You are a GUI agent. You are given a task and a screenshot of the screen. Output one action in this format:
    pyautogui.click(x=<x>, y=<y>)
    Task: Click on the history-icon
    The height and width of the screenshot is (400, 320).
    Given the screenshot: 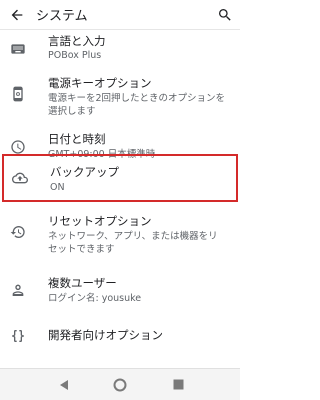 What is the action you would take?
    pyautogui.click(x=17, y=232)
    